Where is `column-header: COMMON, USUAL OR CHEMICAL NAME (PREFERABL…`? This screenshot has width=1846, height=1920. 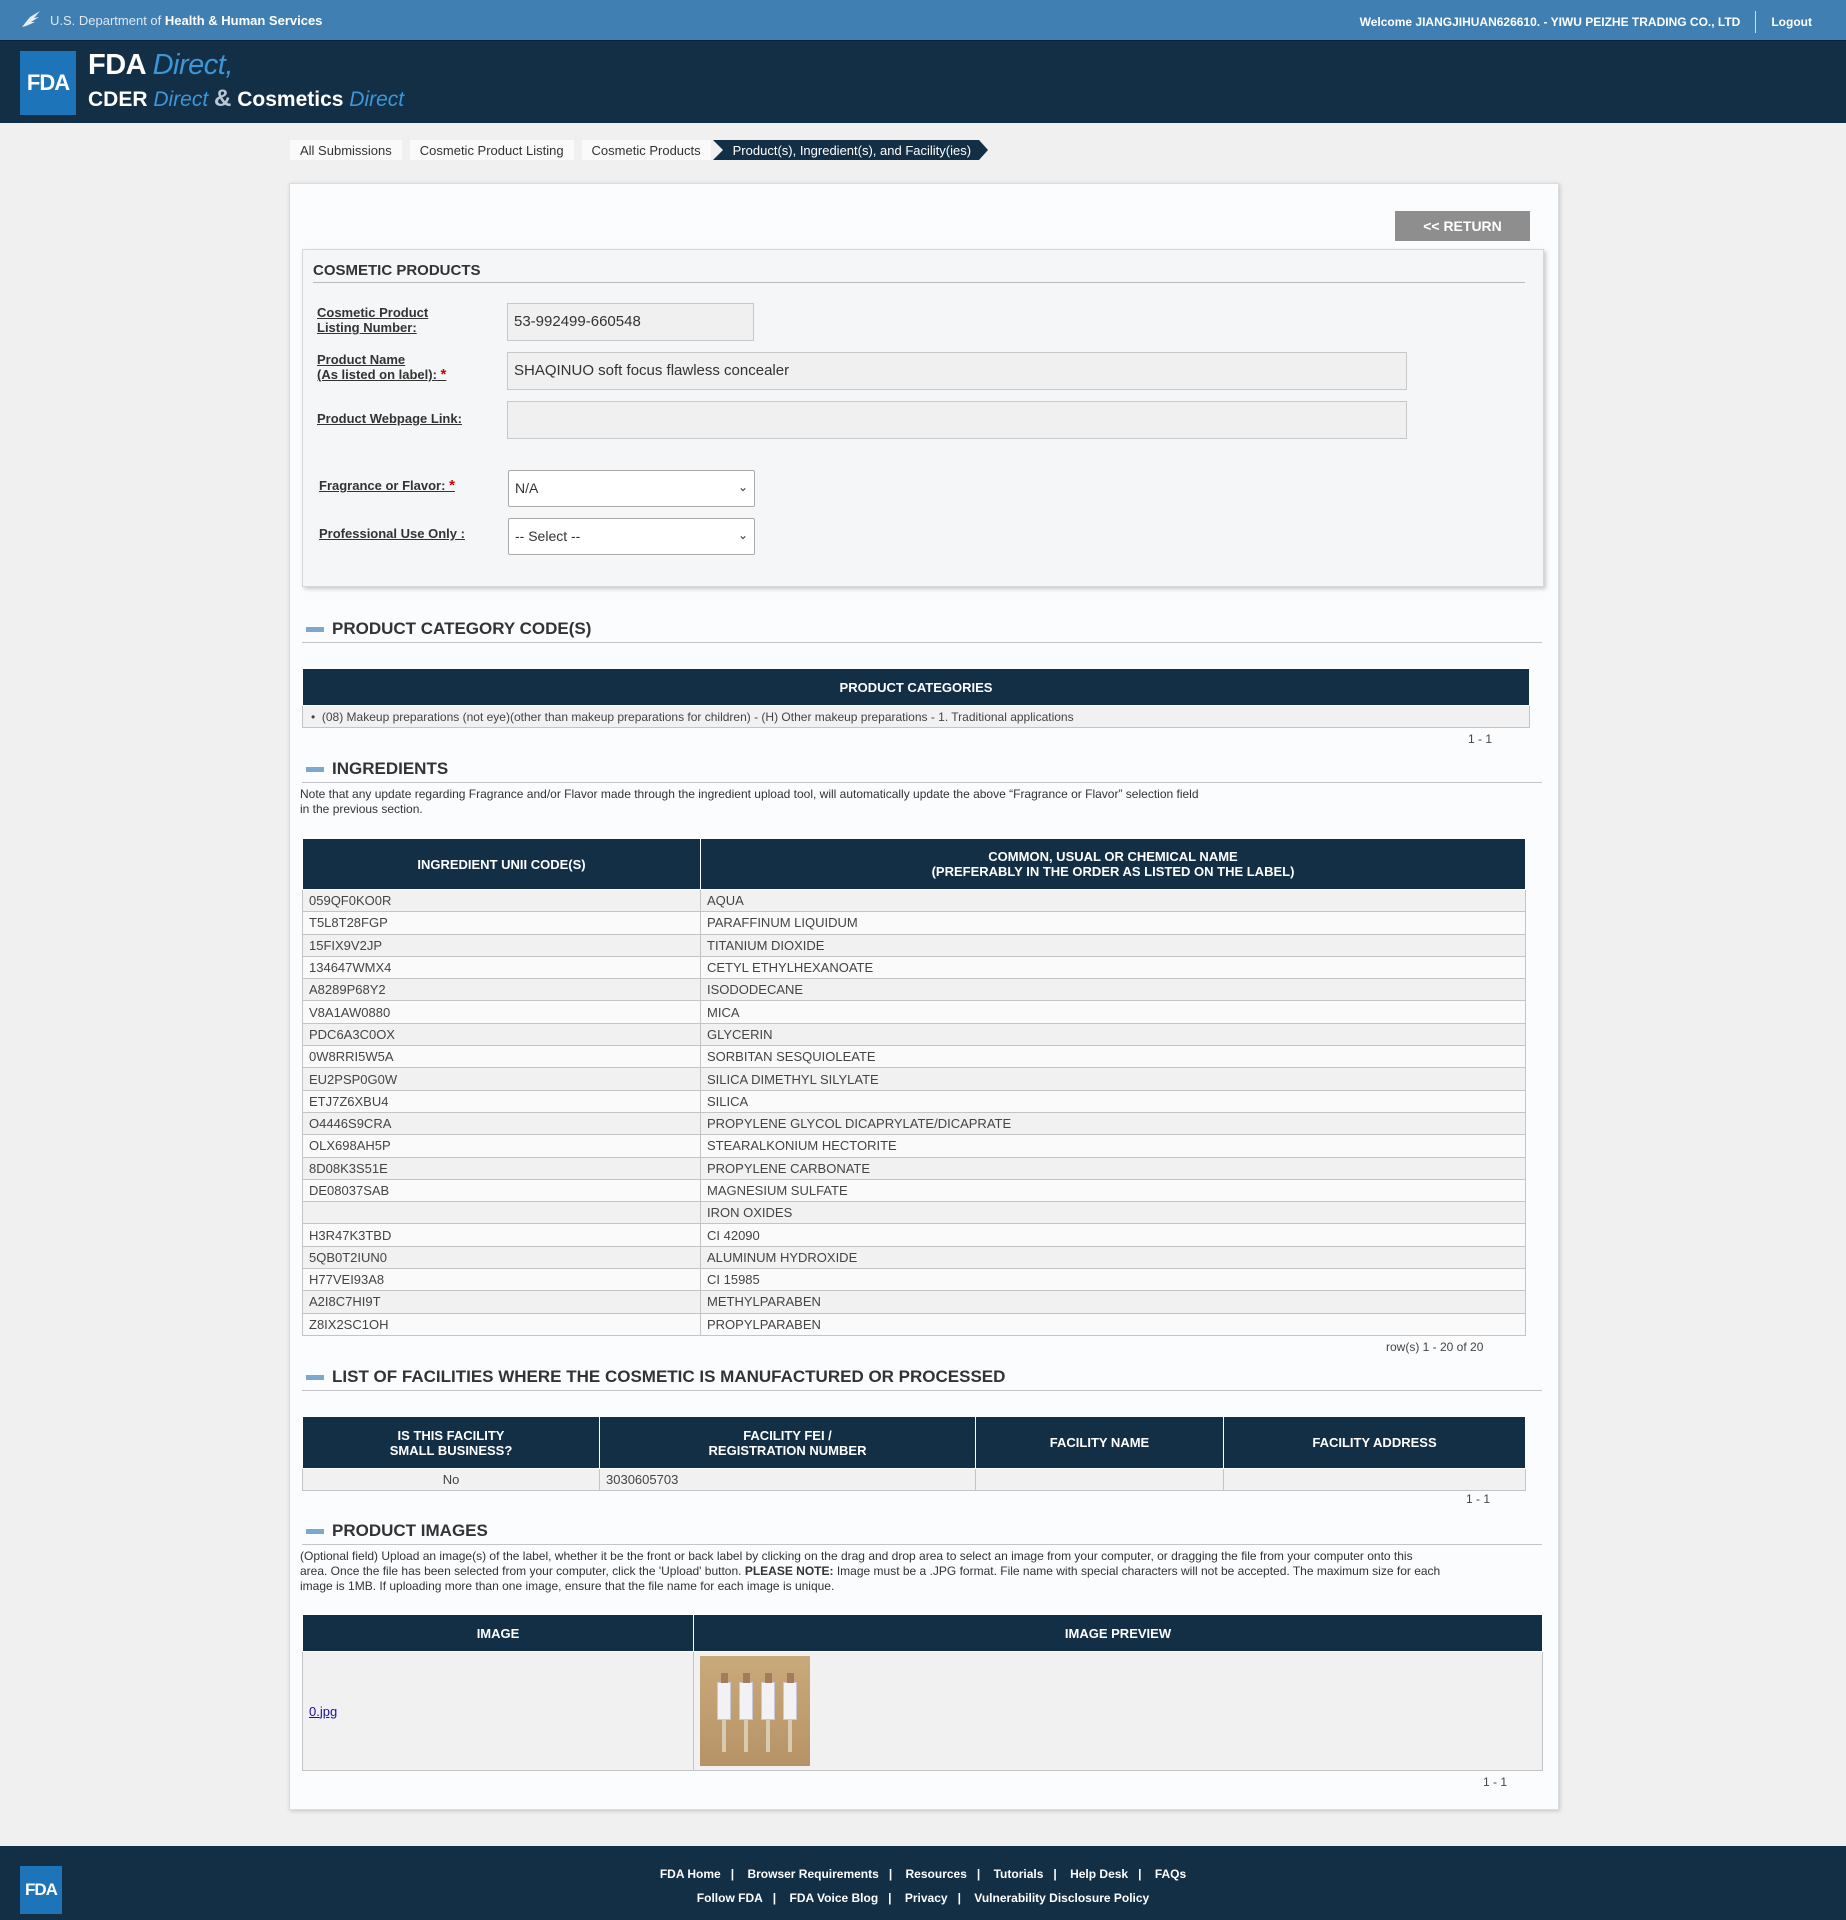 column-header: COMMON, USUAL OR CHEMICAL NAME (PREFERABL… is located at coordinates (1113, 864).